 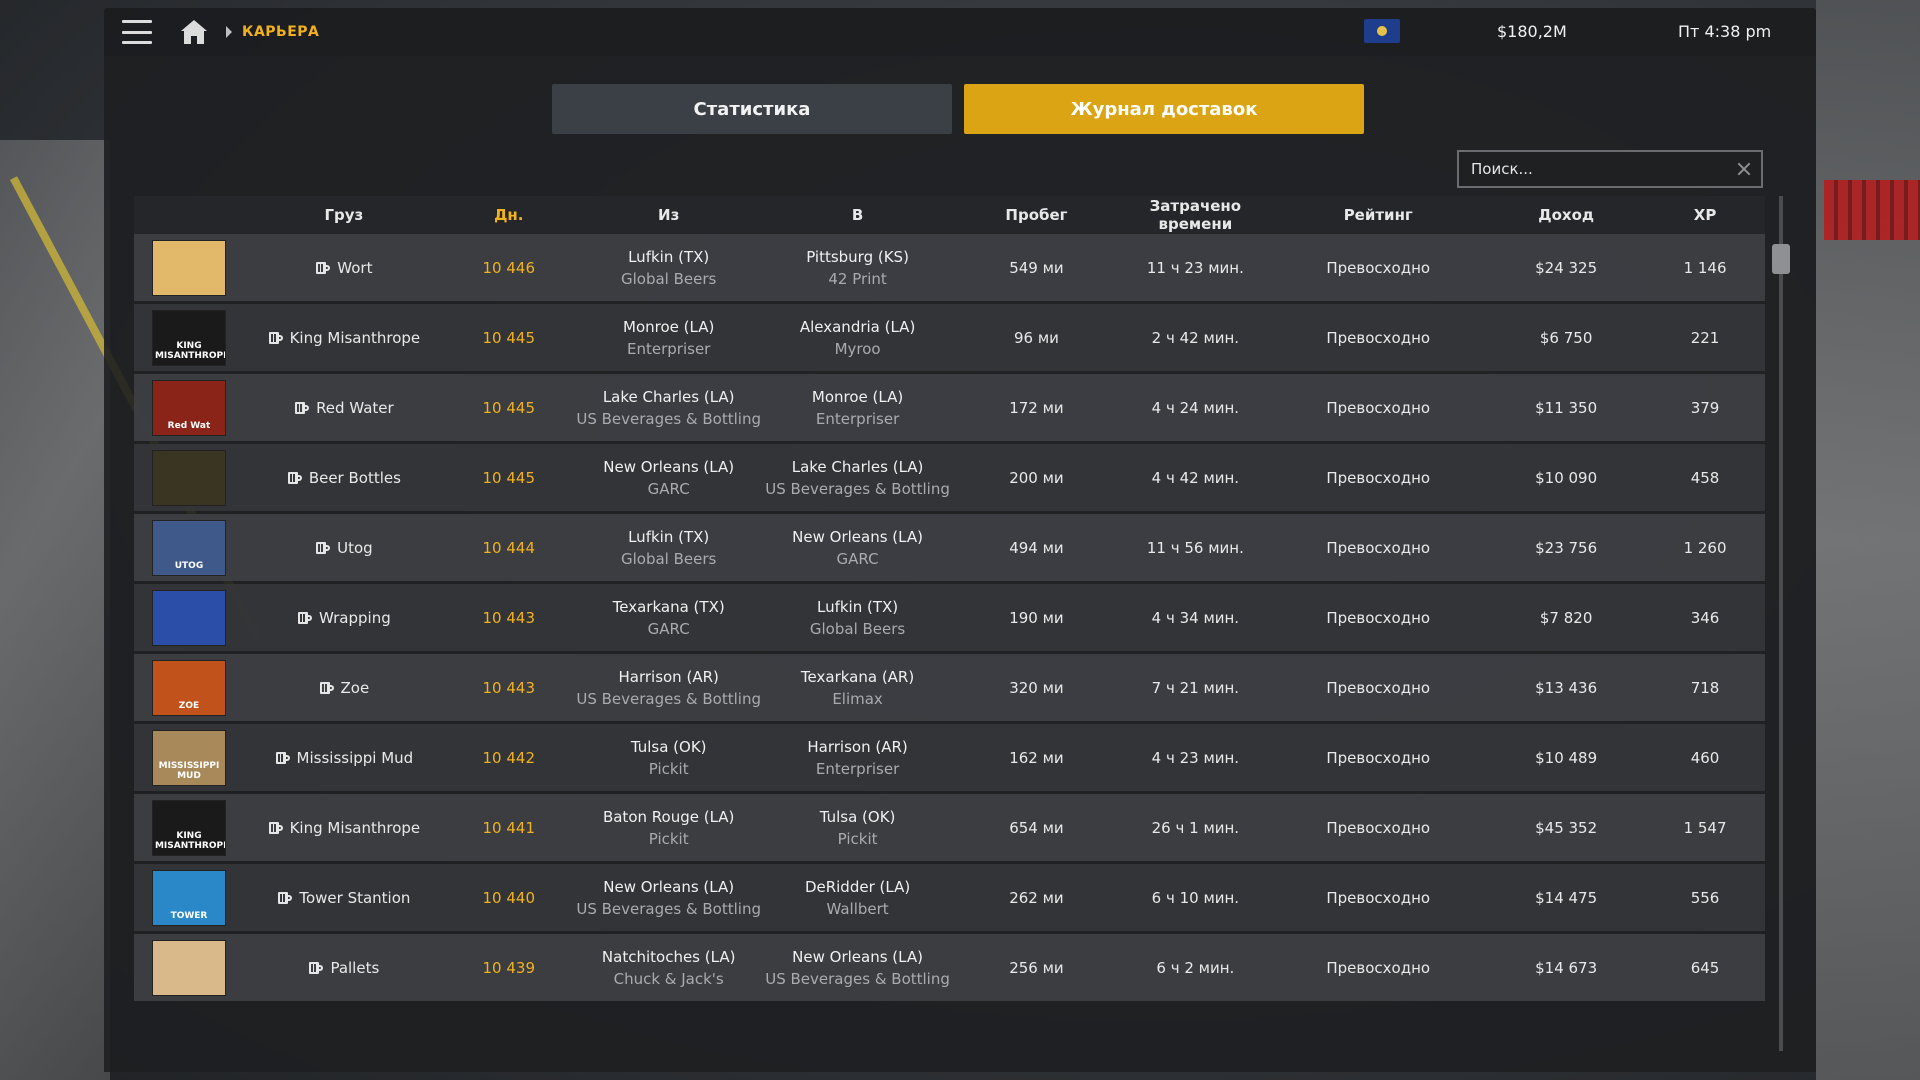 I want to click on day-cell: 10 445, so click(x=509, y=337).